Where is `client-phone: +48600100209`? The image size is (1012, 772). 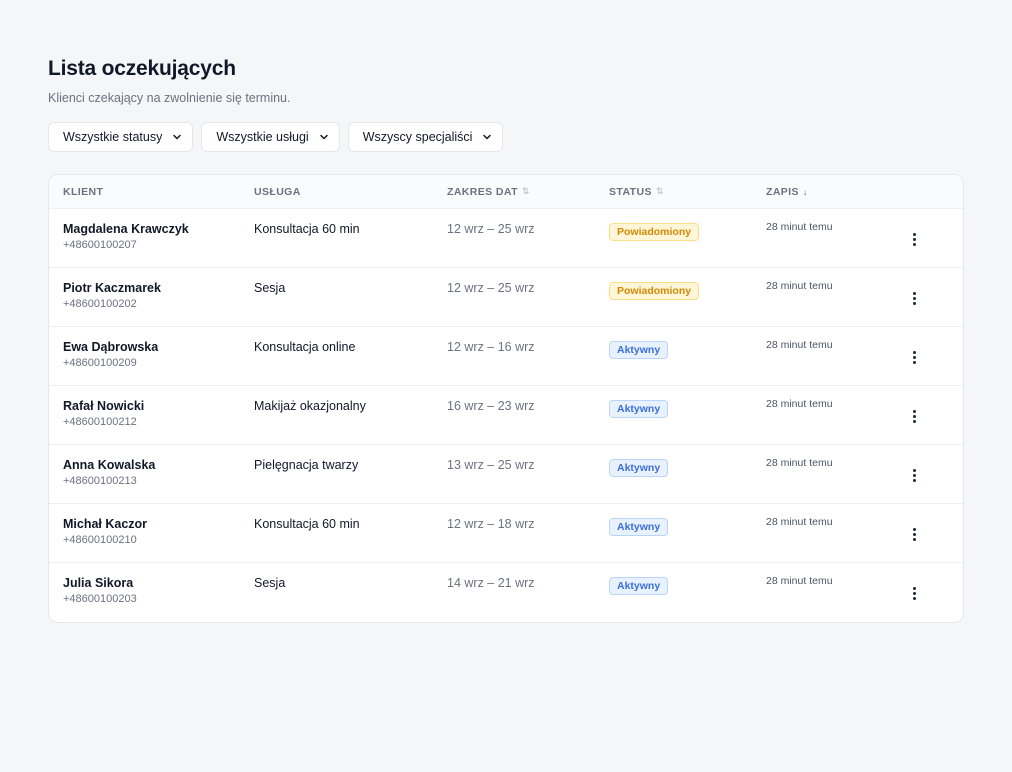
client-phone: +48600100209 is located at coordinates (100, 363).